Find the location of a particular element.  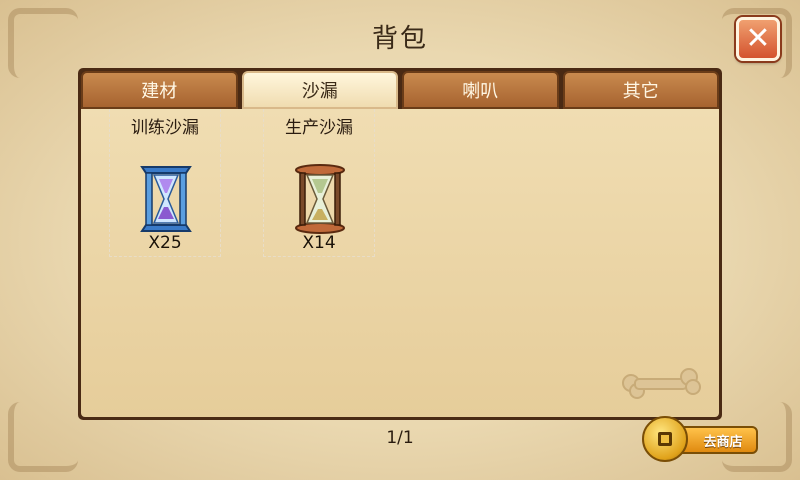

tab-label: 建材 is located at coordinates (159, 91).